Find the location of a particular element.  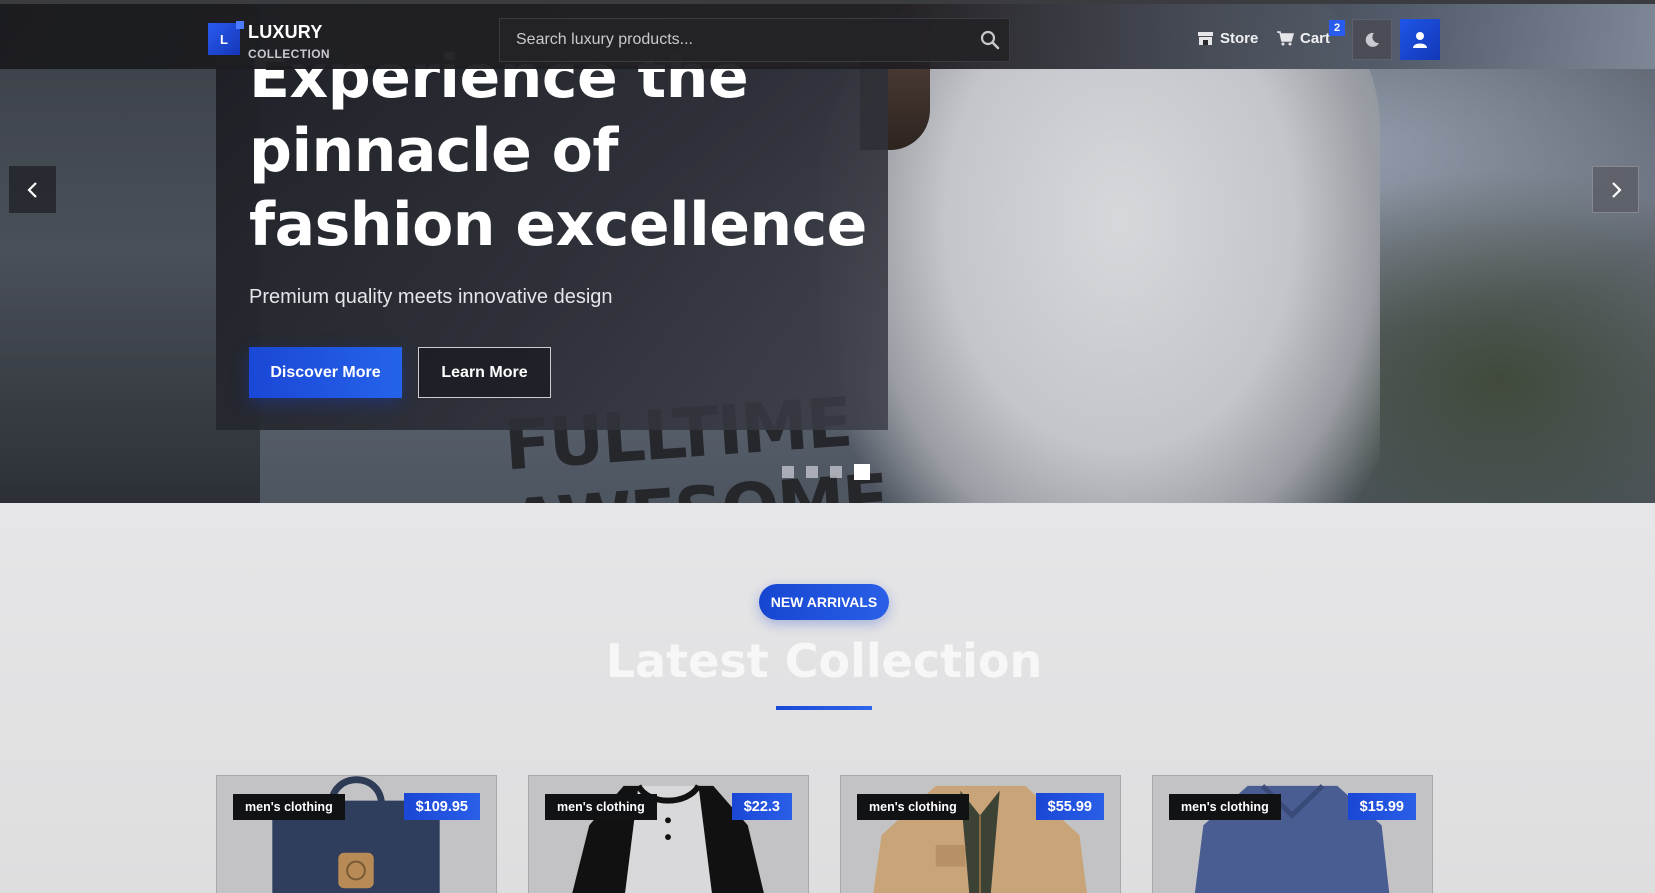

nav-cart-link: Cart is located at coordinates (1303, 38).